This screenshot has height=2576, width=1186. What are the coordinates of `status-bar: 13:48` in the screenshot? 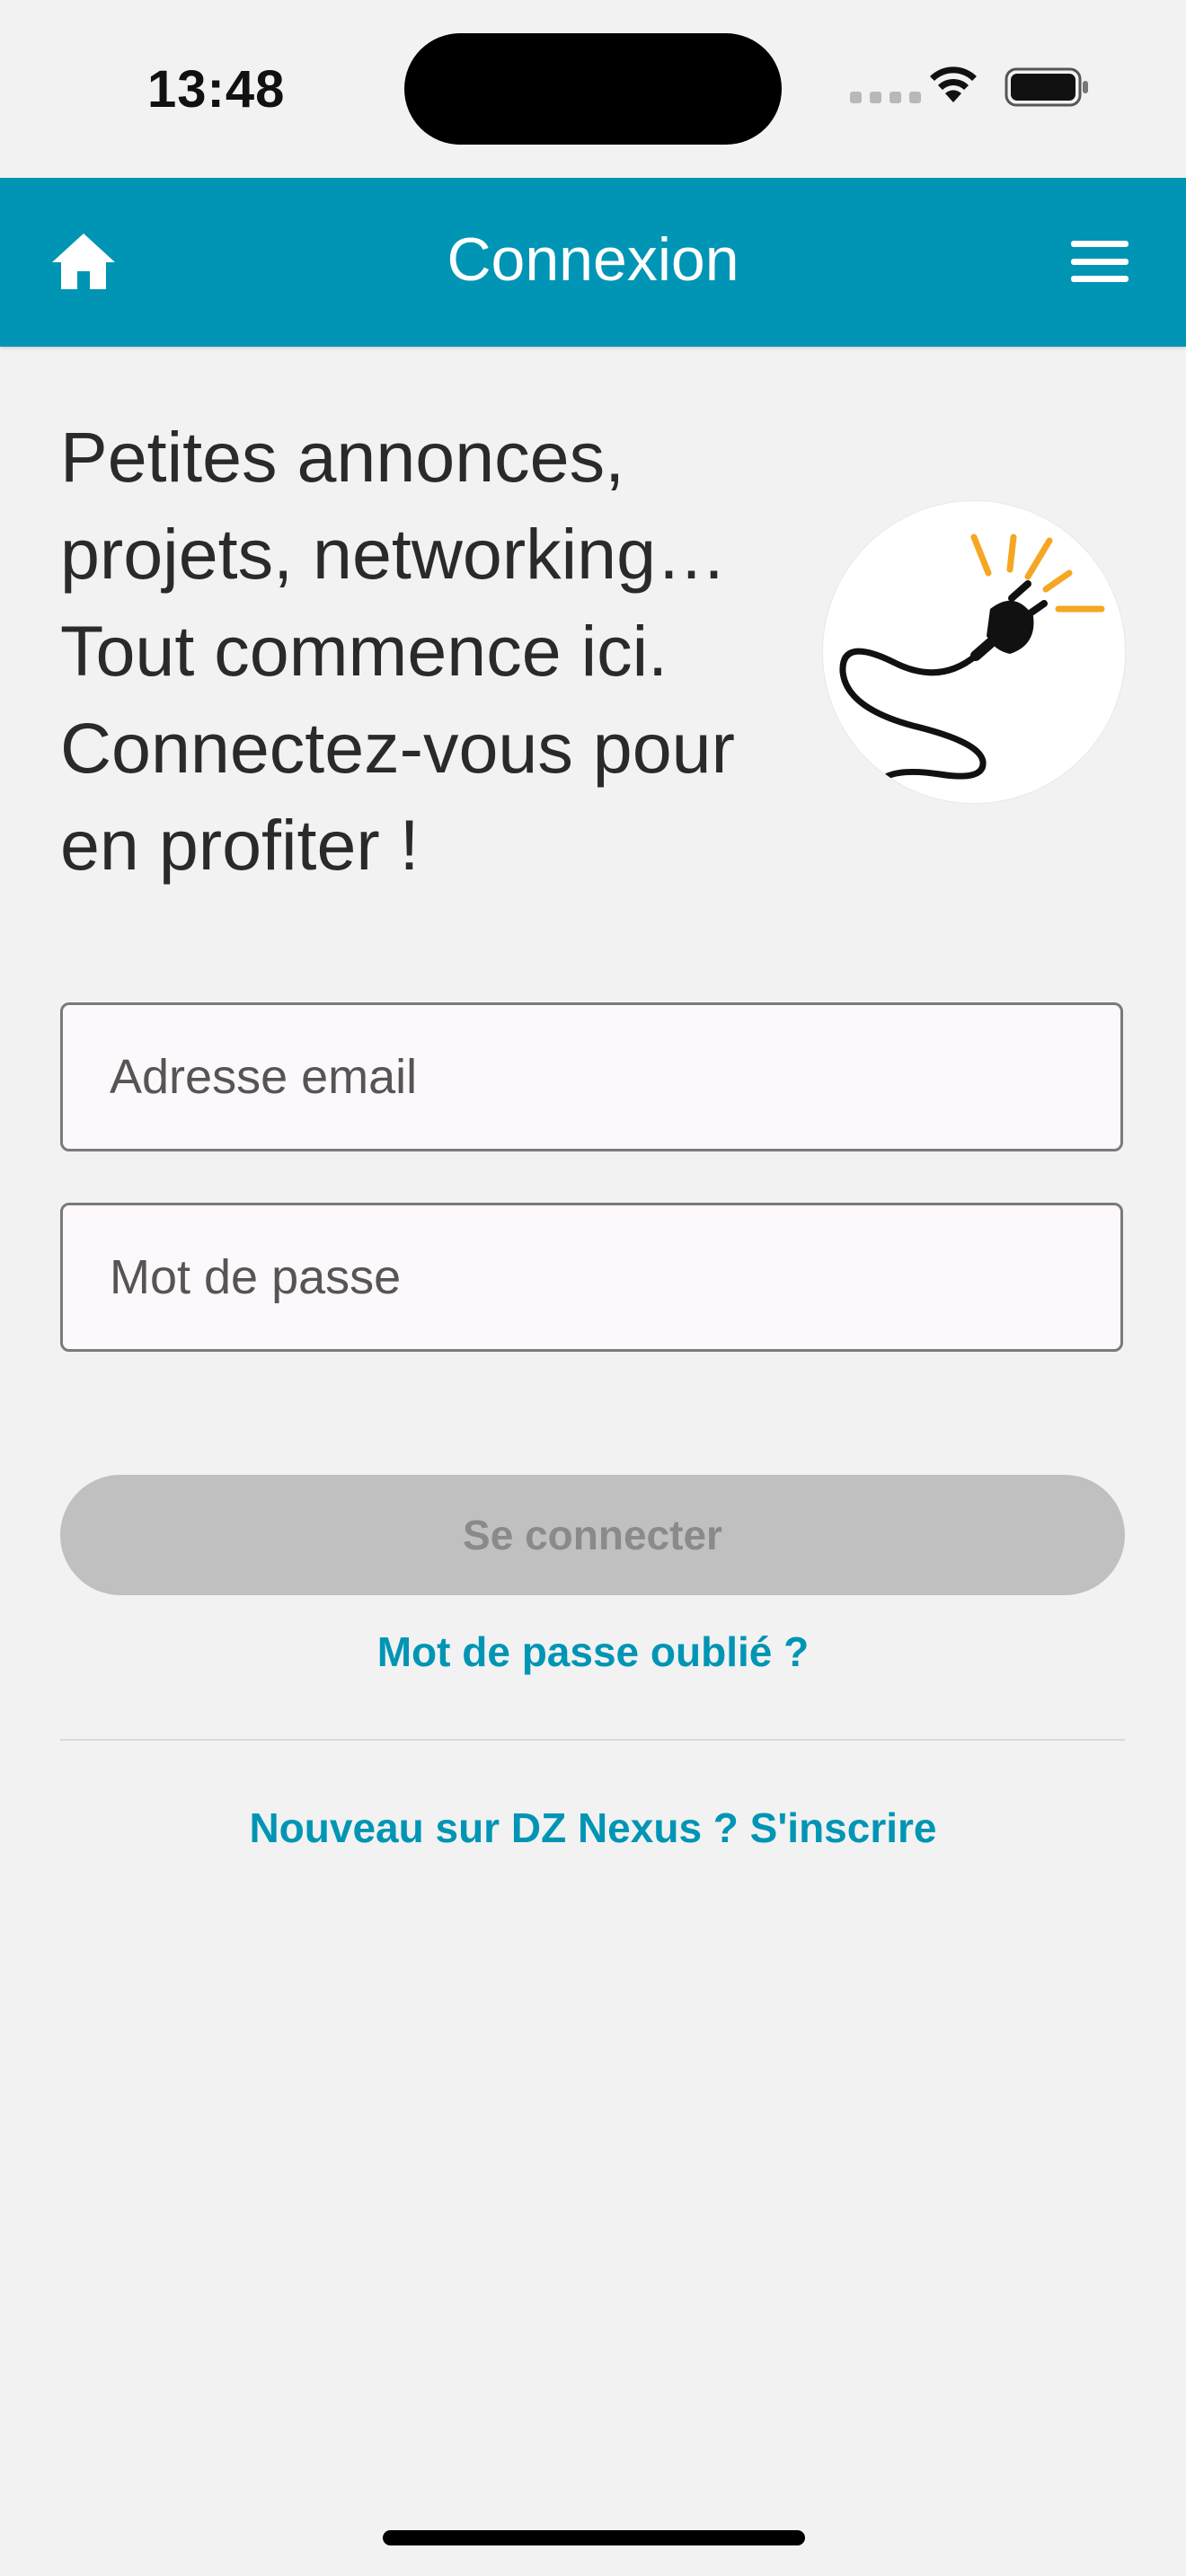 It's located at (593, 89).